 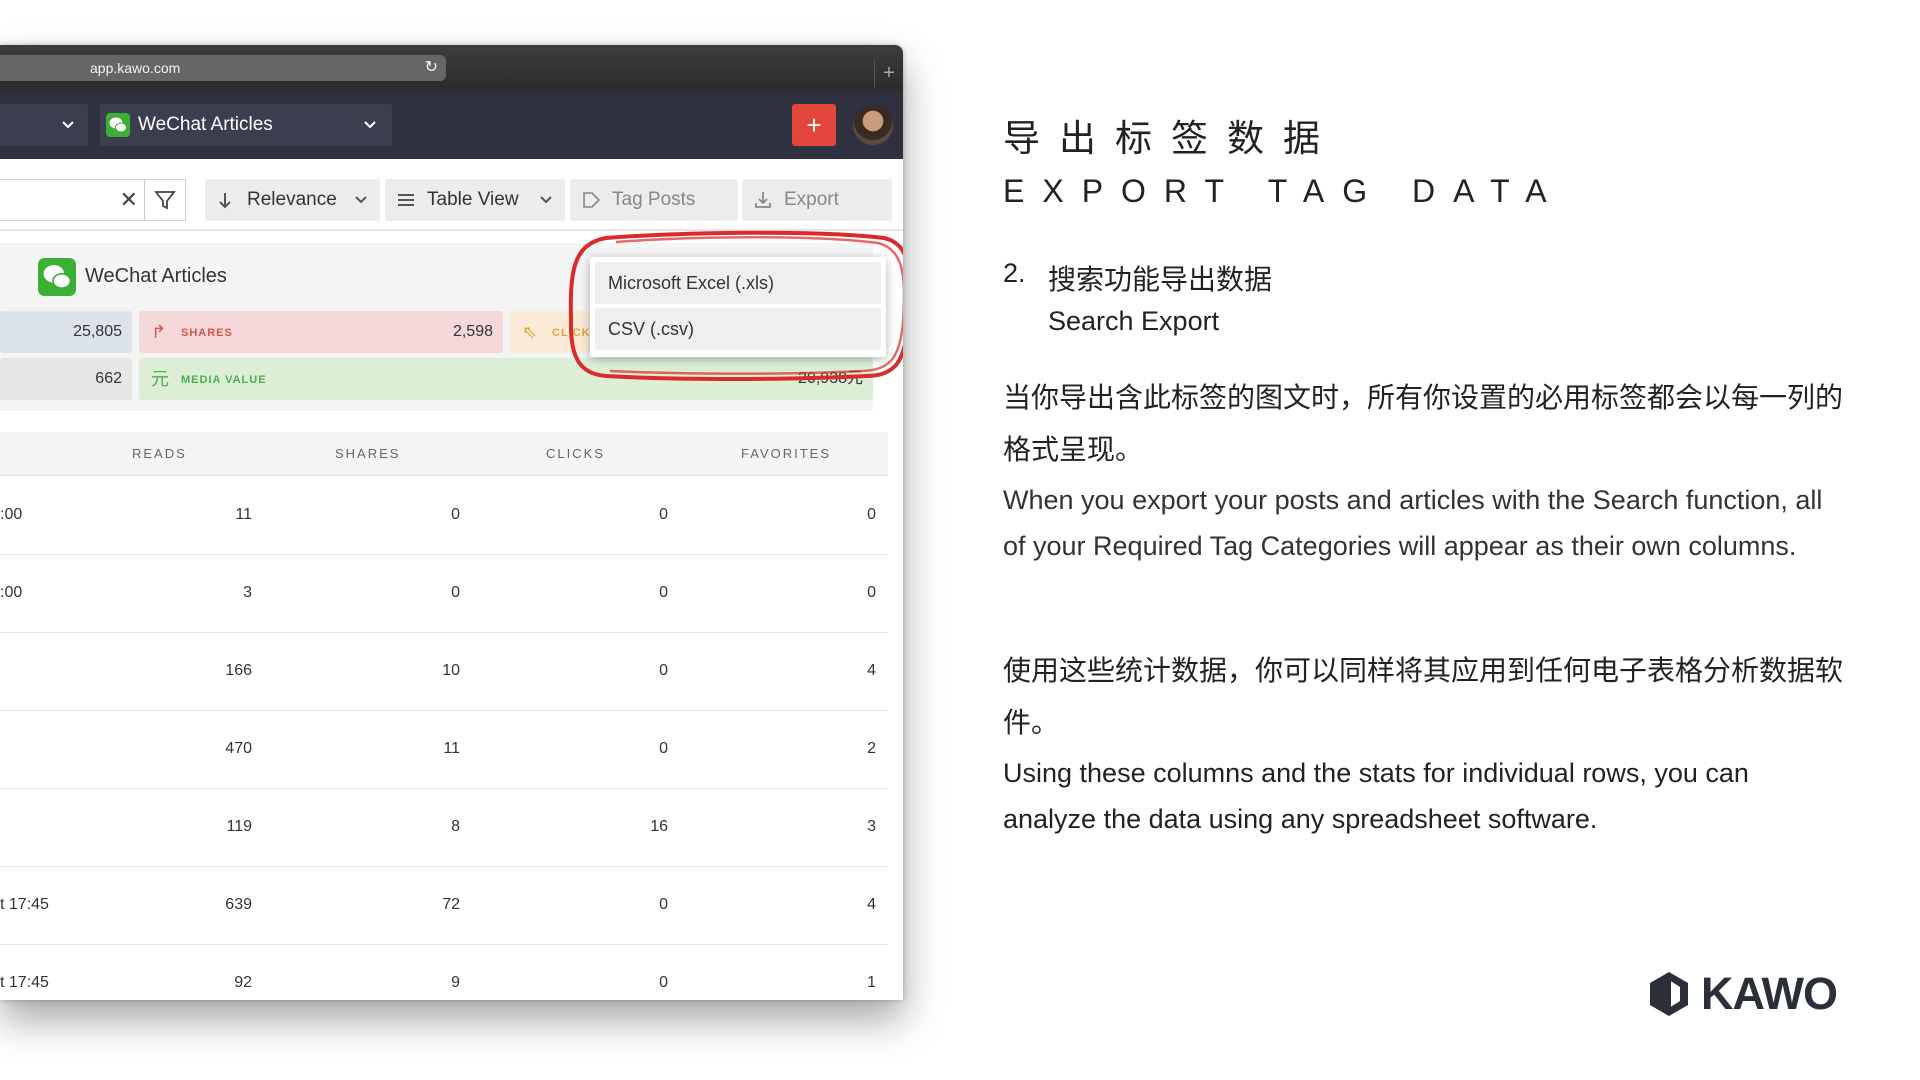 What do you see at coordinates (472, 331) in the screenshot?
I see `stat-shares-value: 2,598` at bounding box center [472, 331].